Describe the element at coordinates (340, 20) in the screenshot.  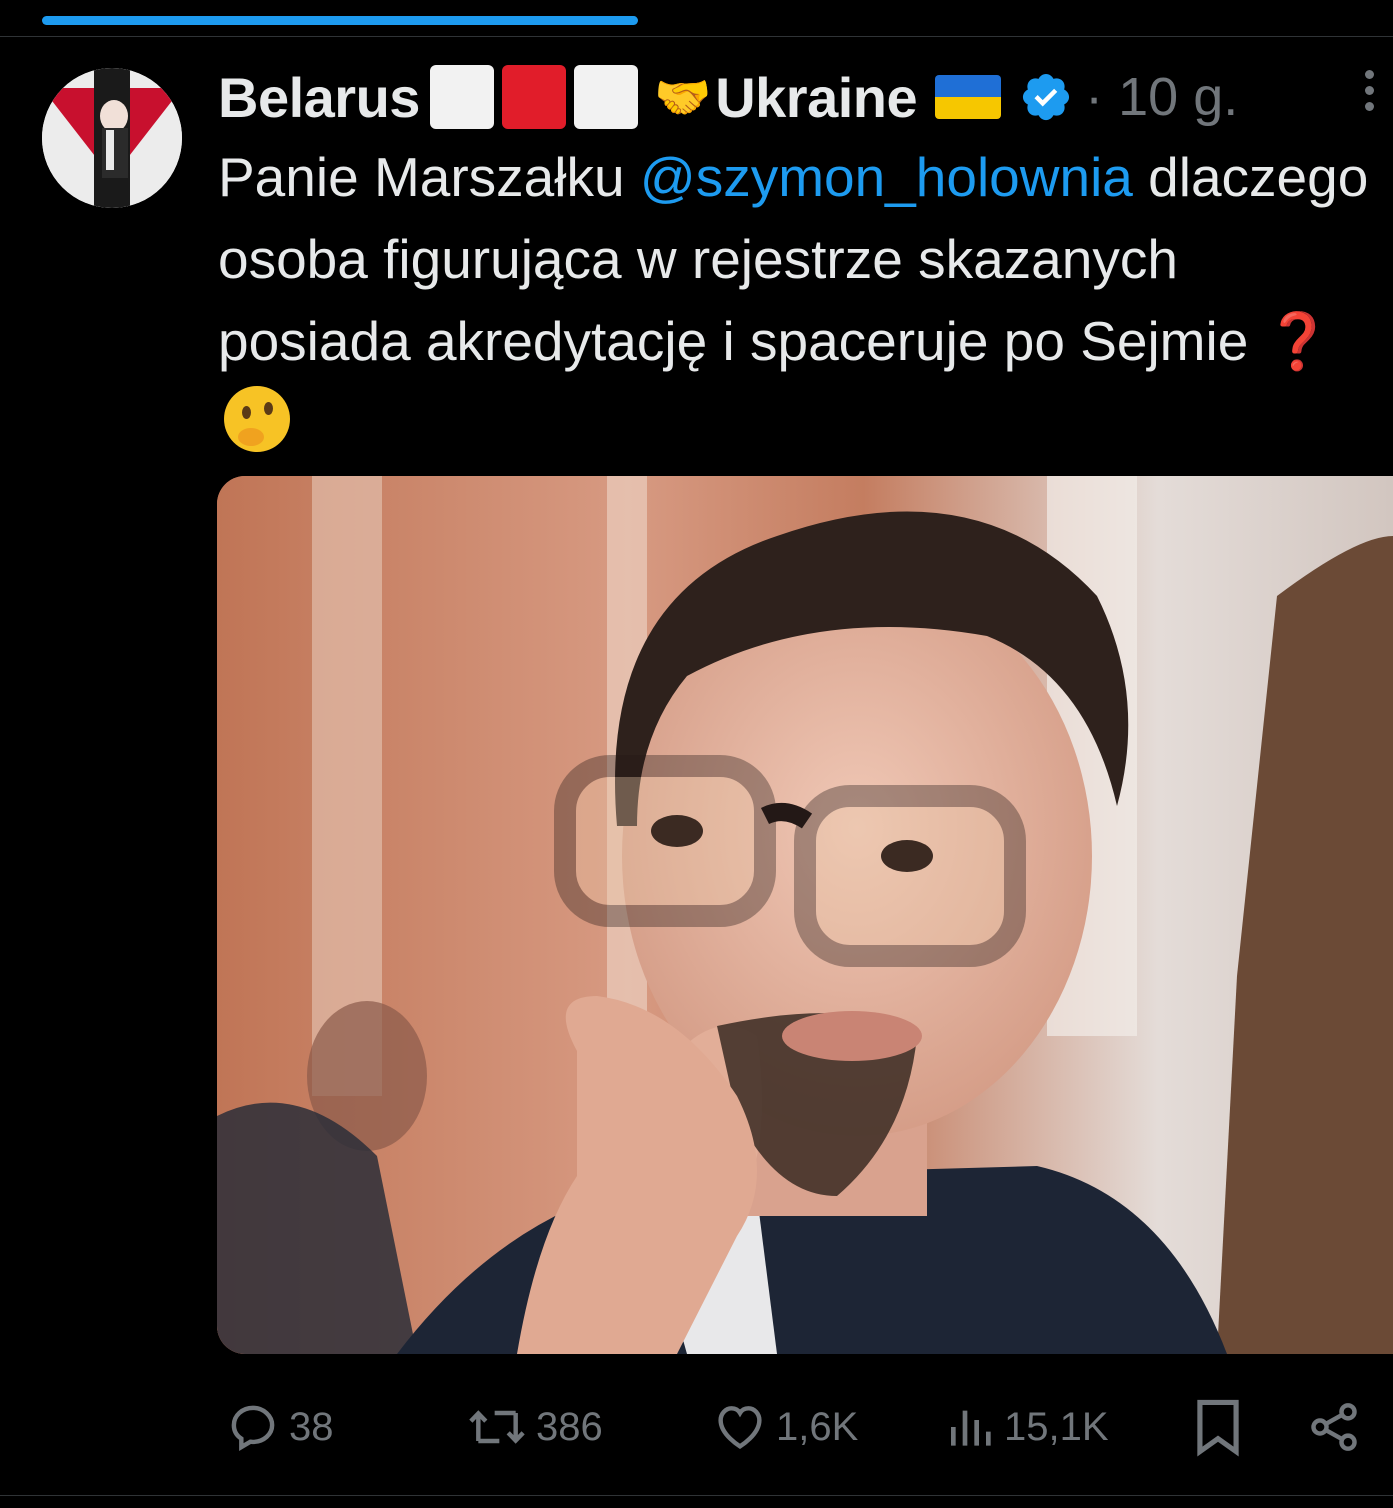
I see `loading-progress-bar` at that location.